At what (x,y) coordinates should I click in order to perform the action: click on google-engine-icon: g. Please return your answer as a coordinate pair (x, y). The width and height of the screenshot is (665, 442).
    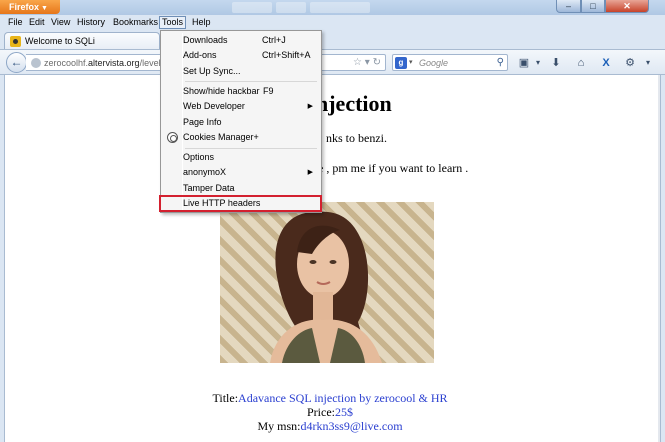
    Looking at the image, I should click on (401, 63).